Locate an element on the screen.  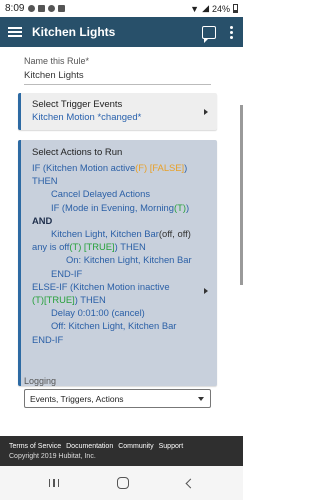
status-right: ▼ ◢ 24% is located at coordinates (214, 8).